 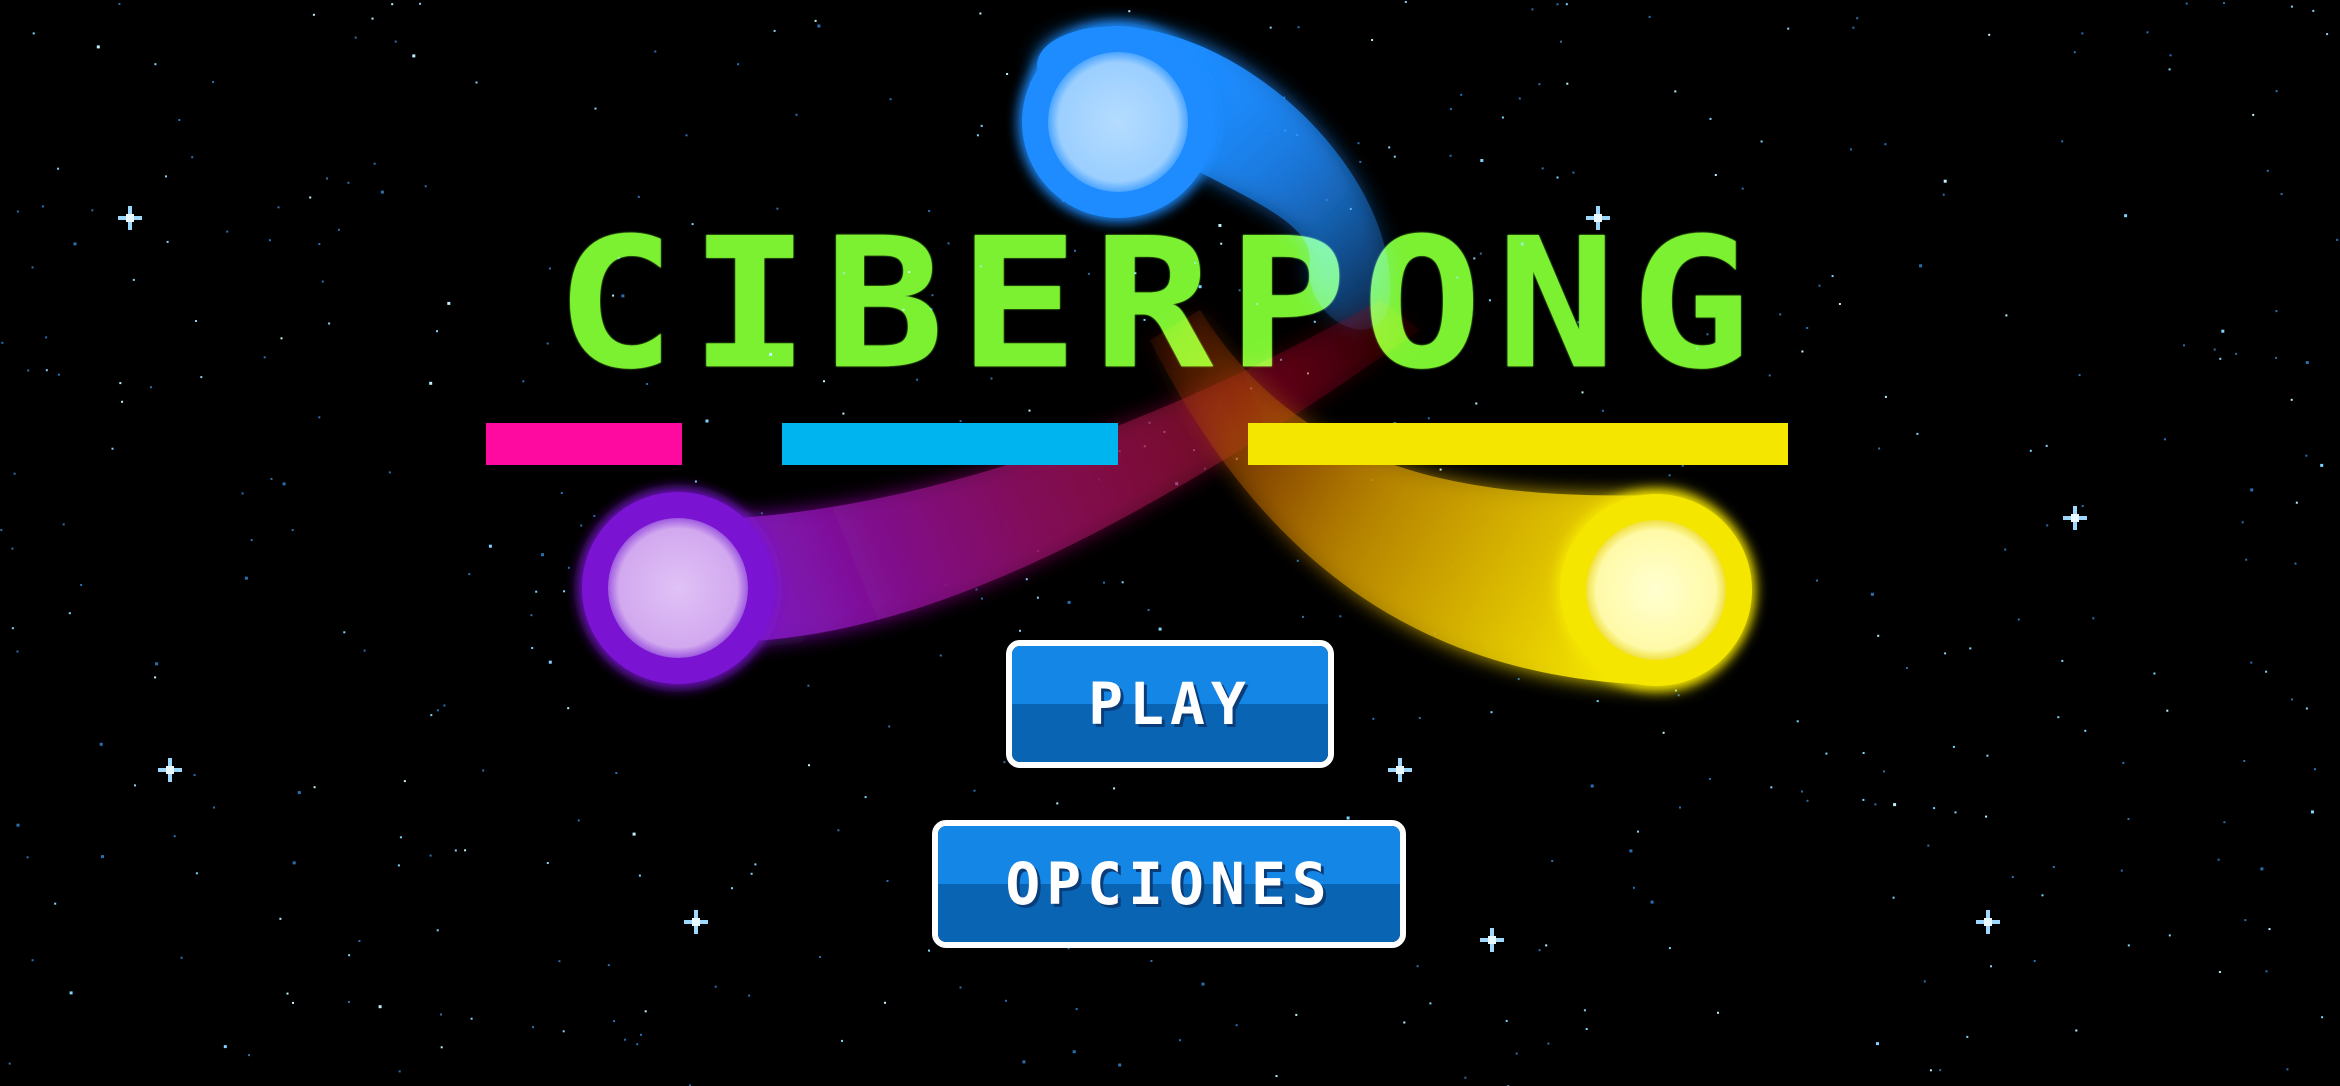 What do you see at coordinates (678, 588) in the screenshot?
I see `purple-ball` at bounding box center [678, 588].